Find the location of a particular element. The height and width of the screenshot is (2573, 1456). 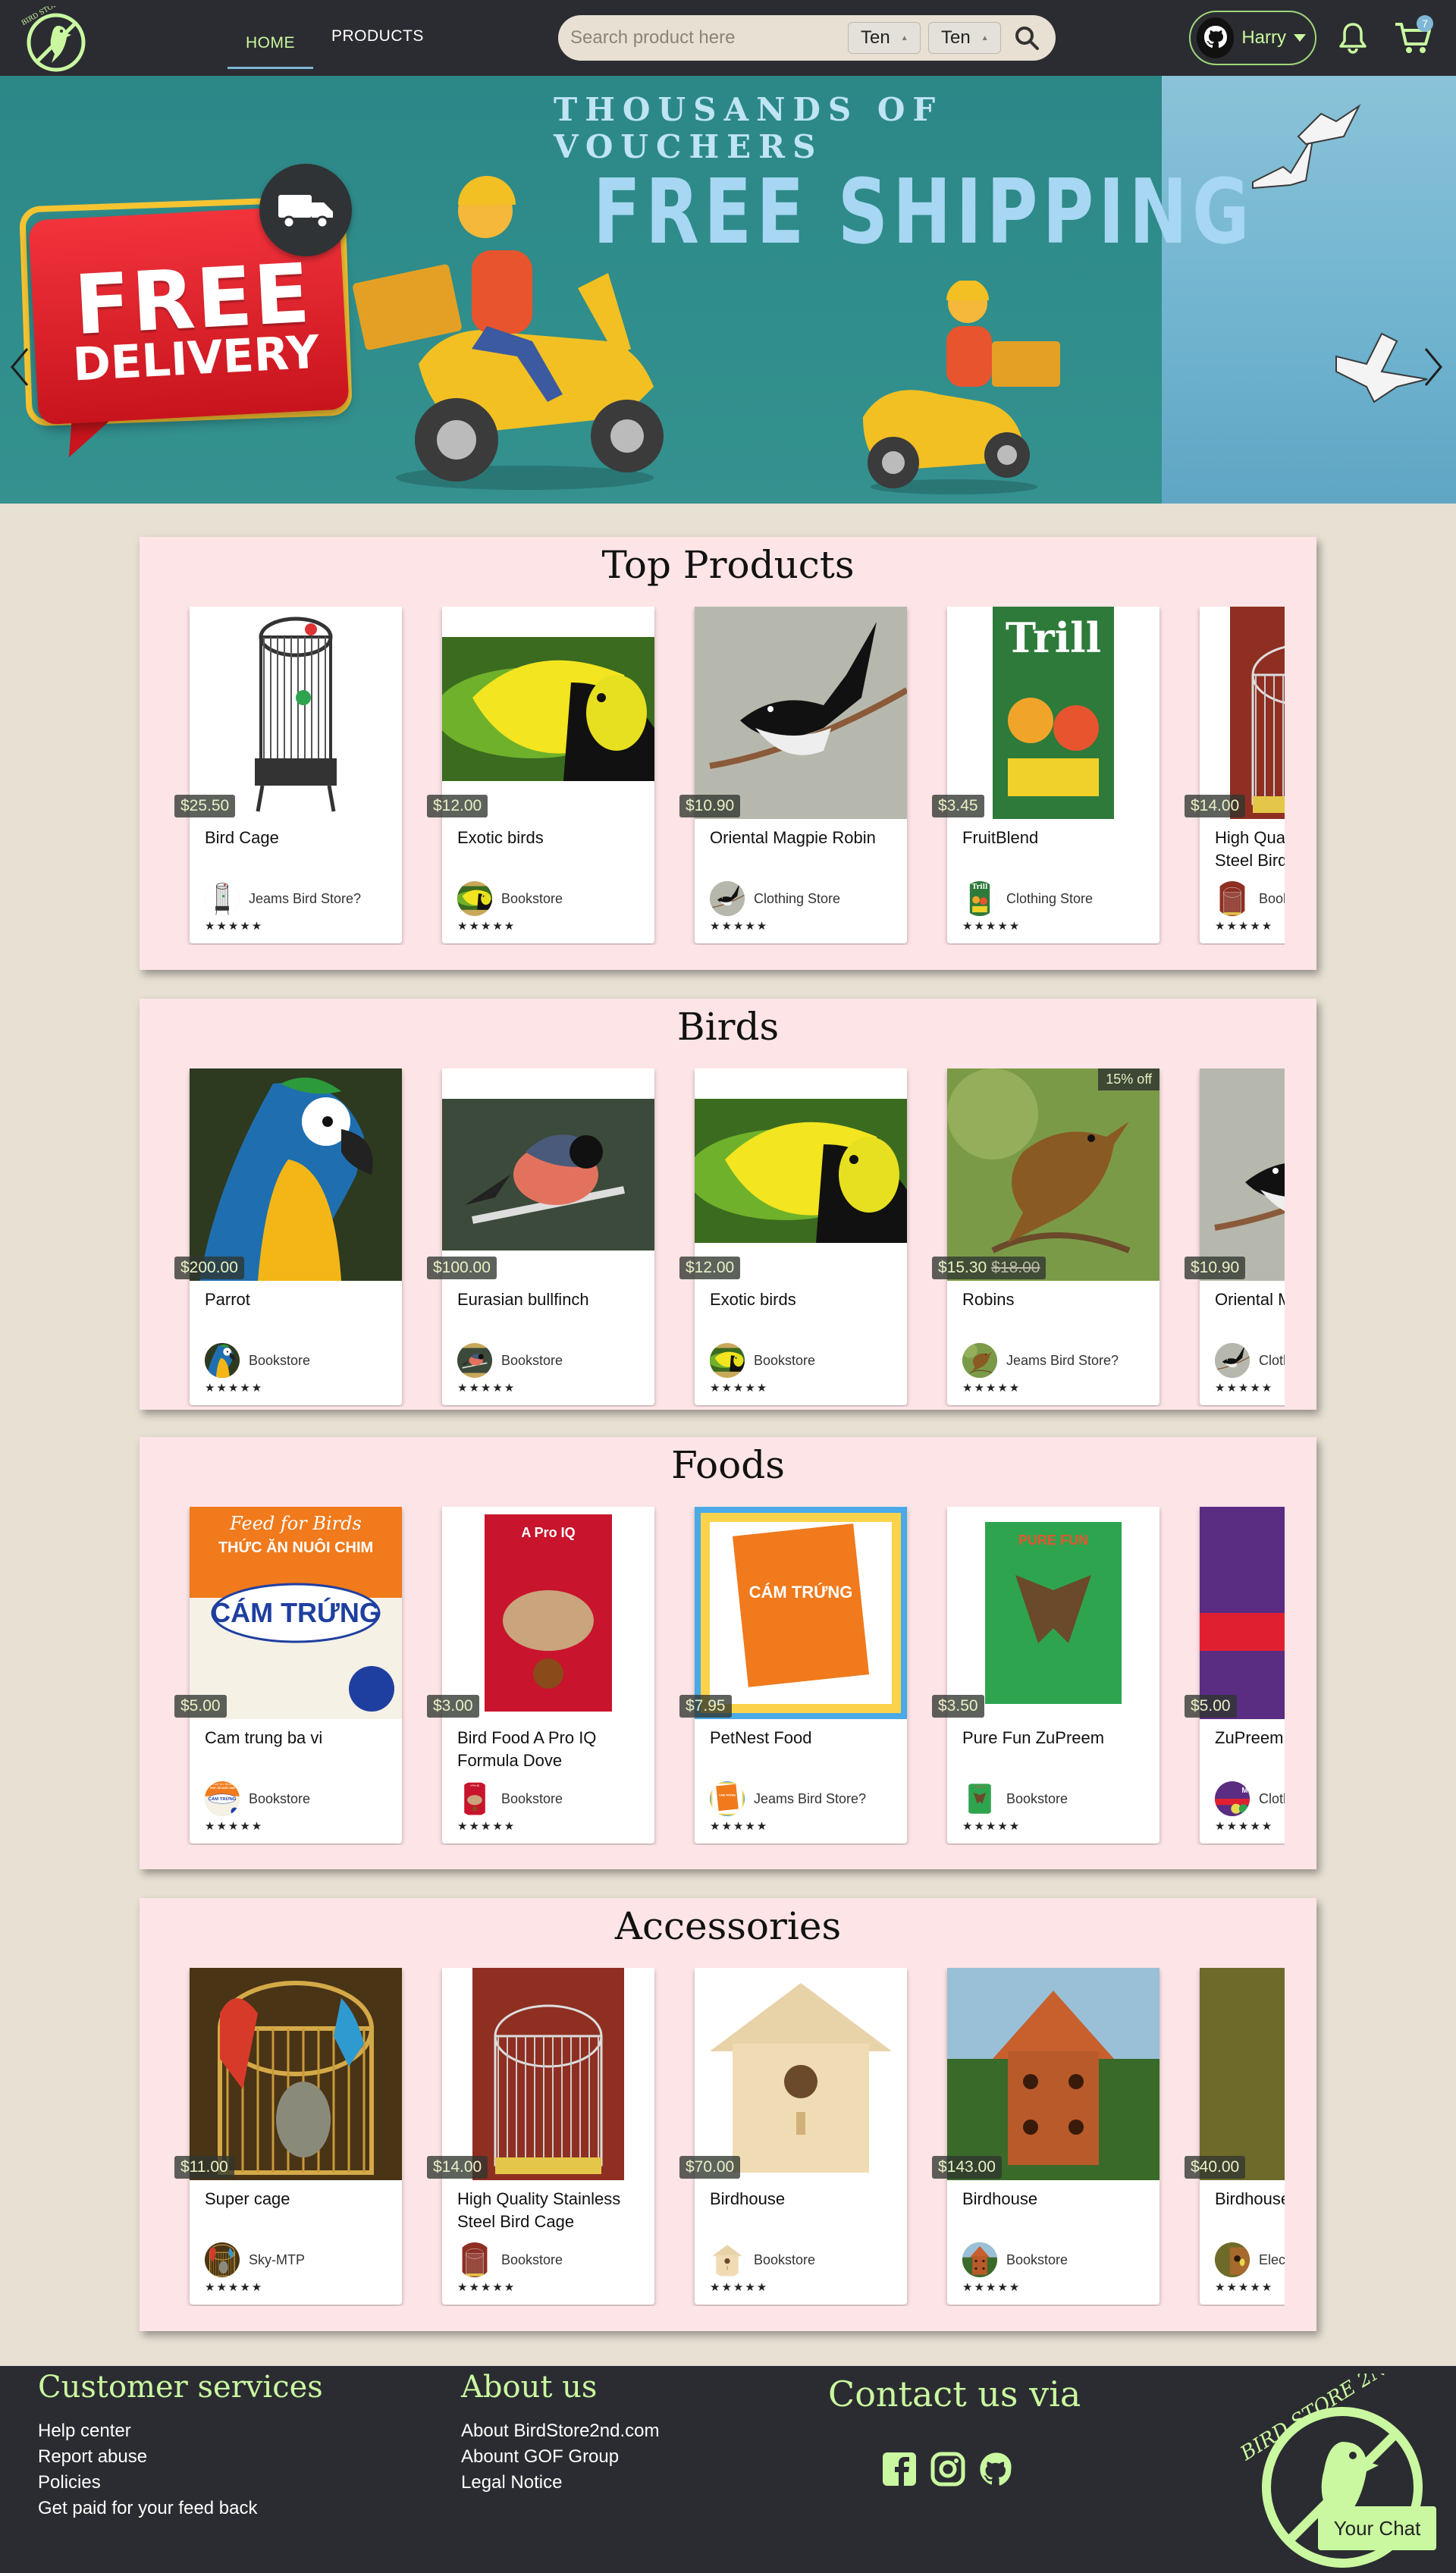

product-store: Electronics Store is located at coordinates (1250, 2259).